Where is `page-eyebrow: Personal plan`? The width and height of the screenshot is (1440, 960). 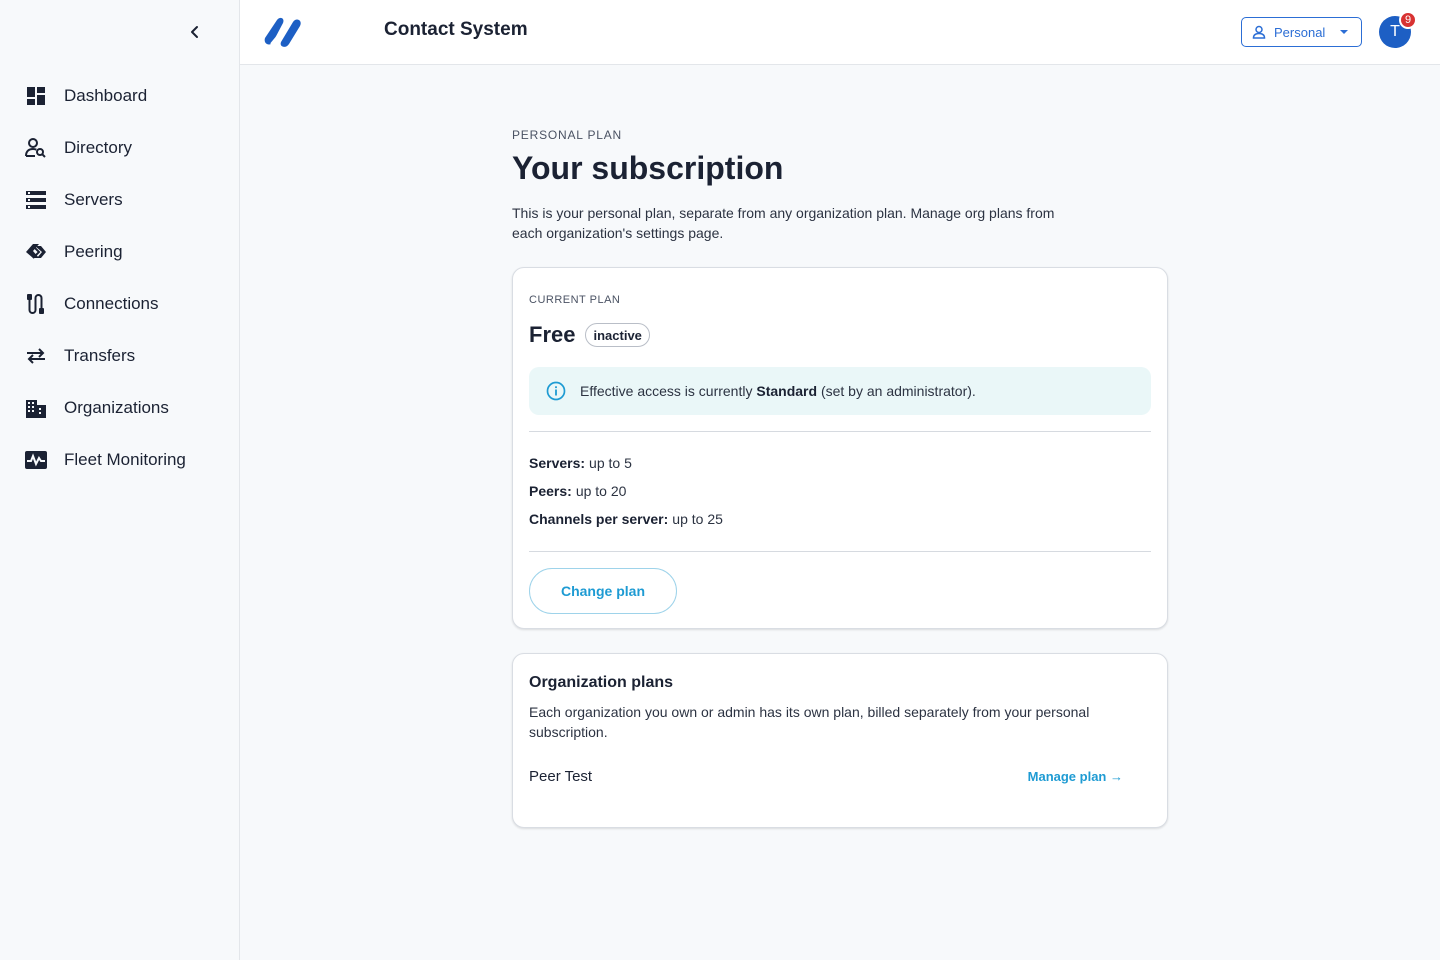
page-eyebrow: Personal plan is located at coordinates (567, 135).